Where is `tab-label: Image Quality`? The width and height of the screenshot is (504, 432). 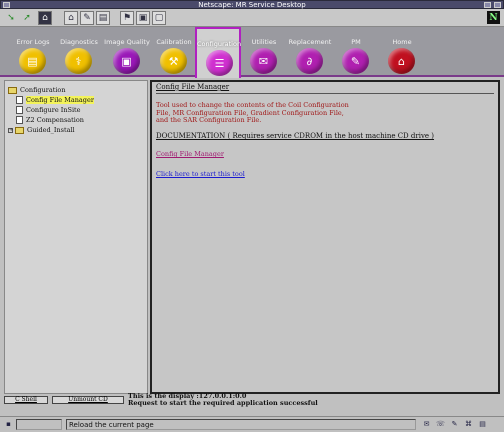
tab-label: Image Quality is located at coordinates (127, 42).